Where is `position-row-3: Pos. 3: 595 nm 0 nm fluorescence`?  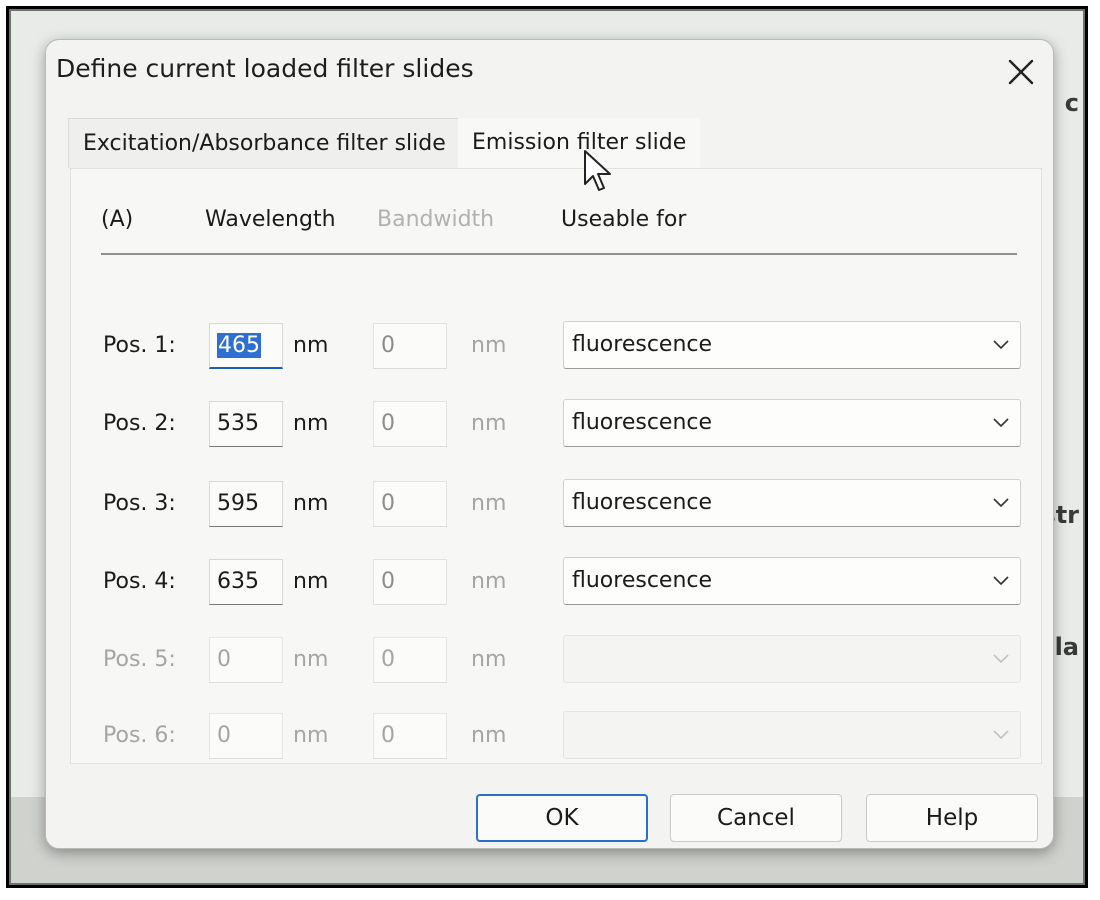 position-row-3: Pos. 3: 595 nm 0 nm fluorescence is located at coordinates (556, 510).